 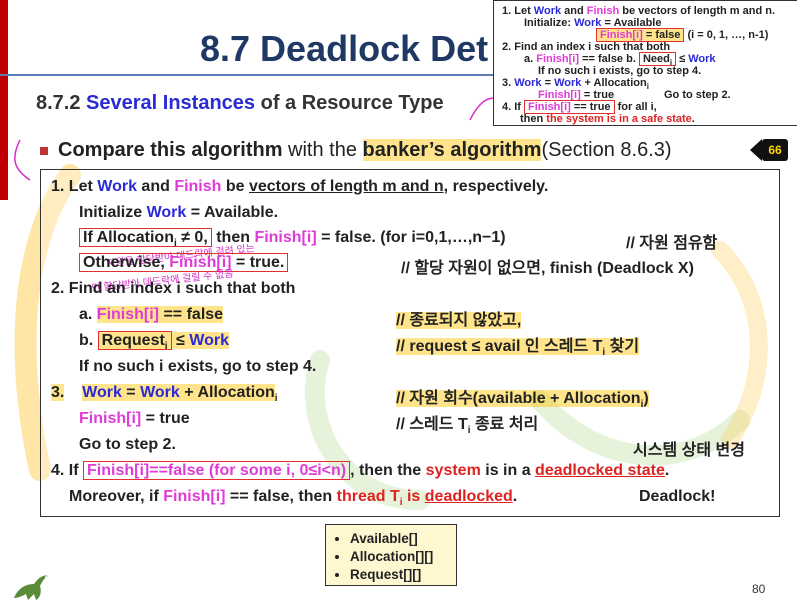 I want to click on request-term: Request, so click(x=133, y=340).